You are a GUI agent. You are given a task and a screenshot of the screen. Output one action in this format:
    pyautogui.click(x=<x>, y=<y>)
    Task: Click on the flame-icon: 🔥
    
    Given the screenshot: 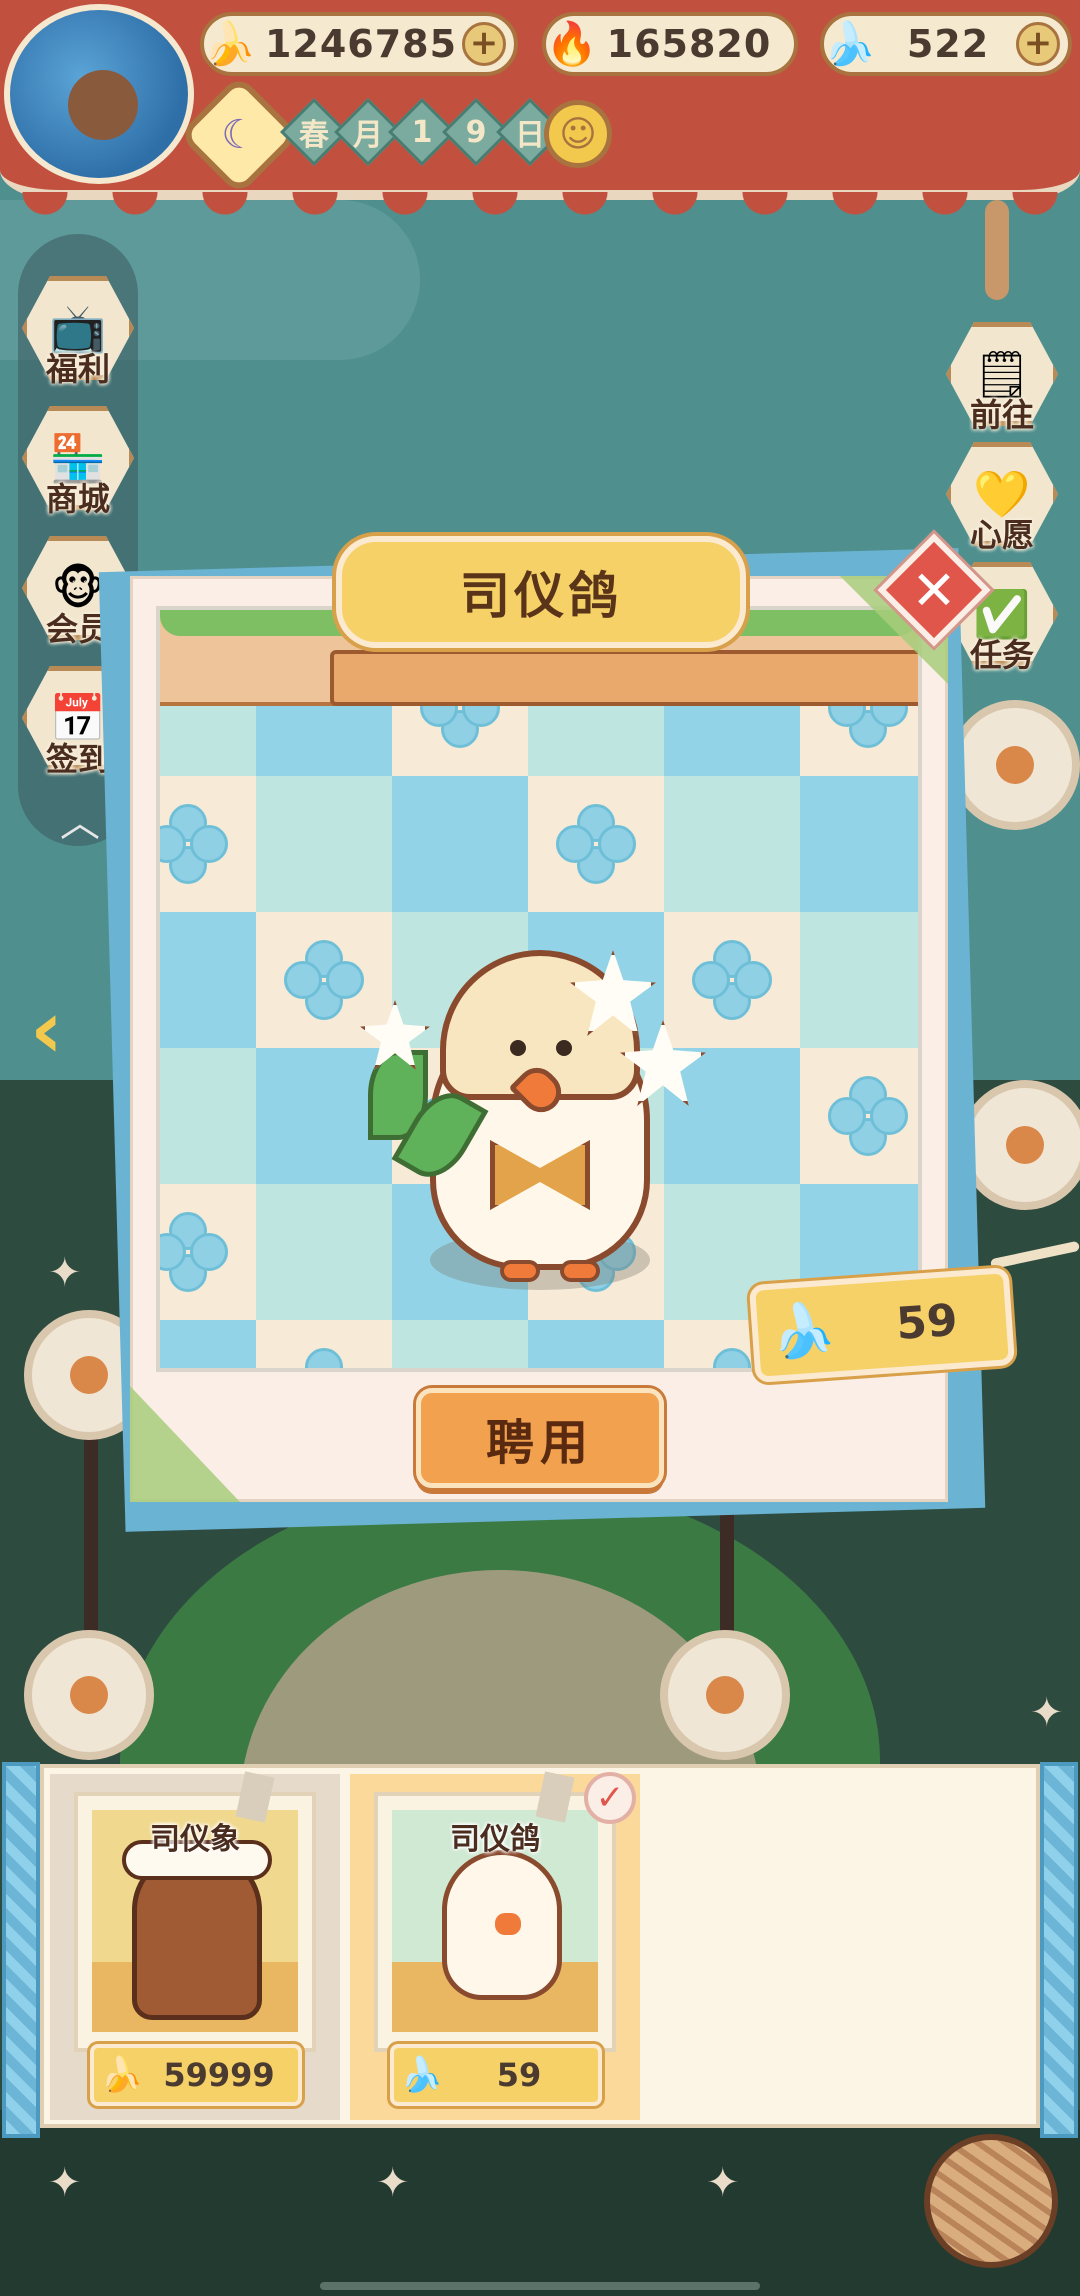 What is the action you would take?
    pyautogui.click(x=572, y=43)
    